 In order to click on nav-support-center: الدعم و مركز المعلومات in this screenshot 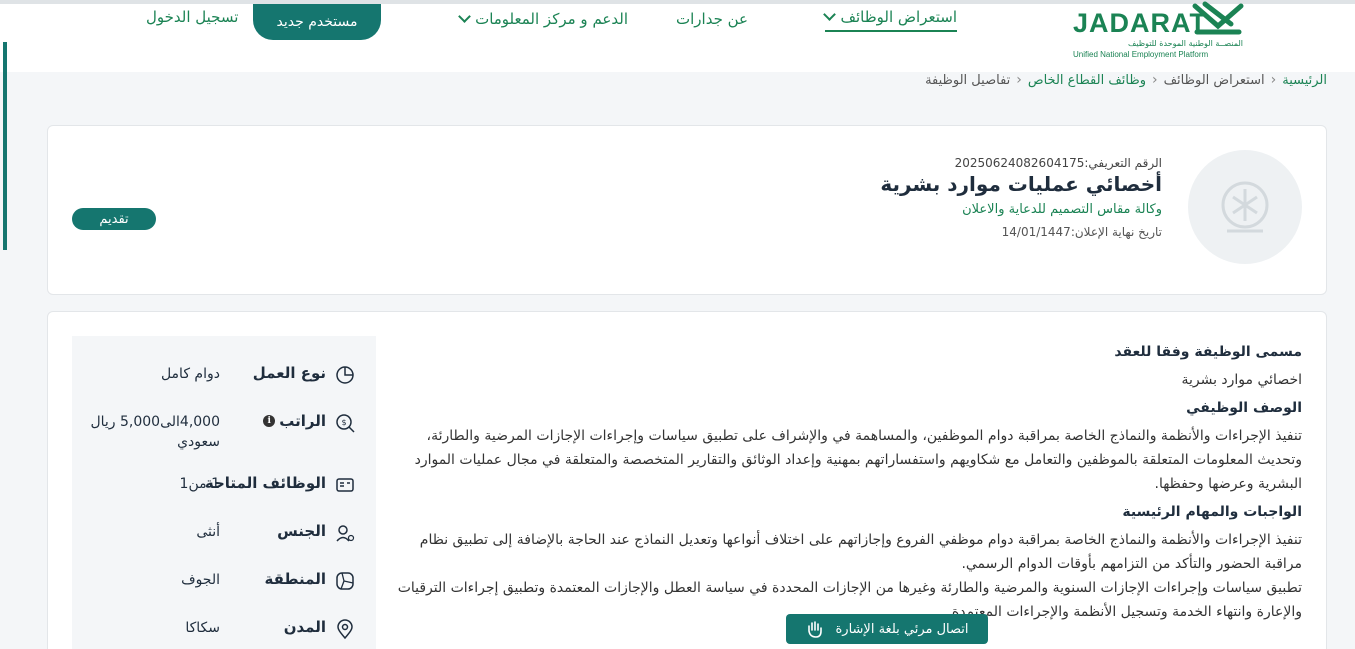, I will do `click(543, 19)`.